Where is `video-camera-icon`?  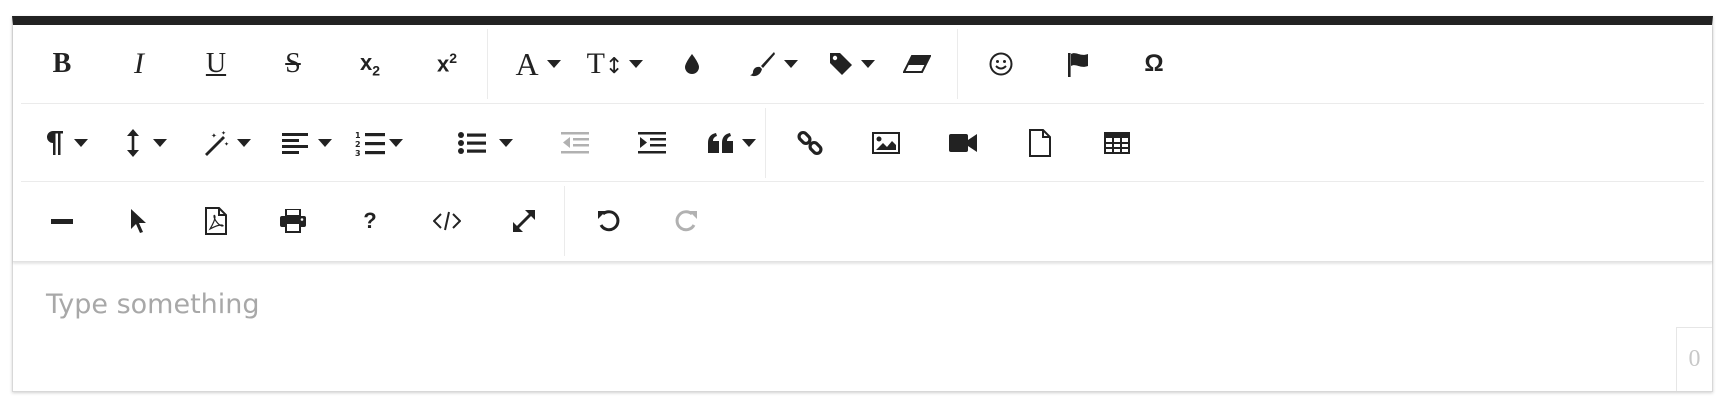
video-camera-icon is located at coordinates (963, 143).